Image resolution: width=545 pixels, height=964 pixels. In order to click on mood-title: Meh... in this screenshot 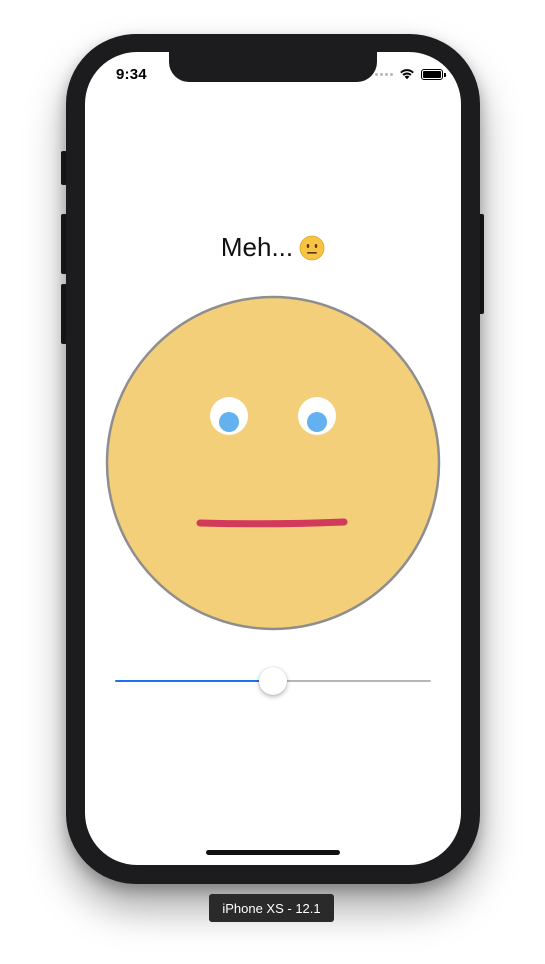, I will do `click(273, 247)`.